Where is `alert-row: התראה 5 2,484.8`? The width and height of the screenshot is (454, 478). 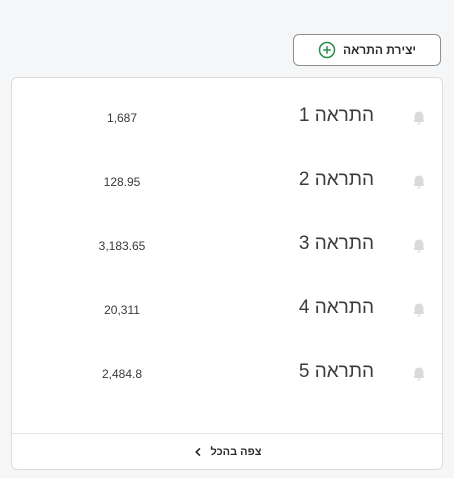 alert-row: התראה 5 2,484.8 is located at coordinates (227, 374).